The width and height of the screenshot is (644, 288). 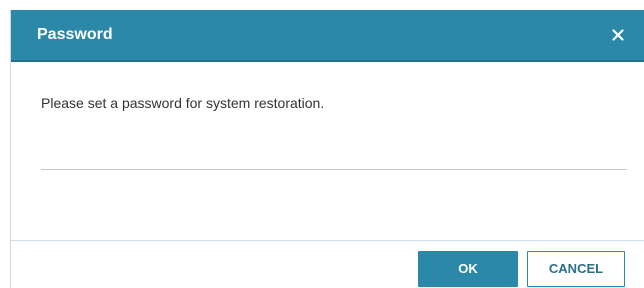 What do you see at coordinates (334, 153) in the screenshot?
I see `password-field` at bounding box center [334, 153].